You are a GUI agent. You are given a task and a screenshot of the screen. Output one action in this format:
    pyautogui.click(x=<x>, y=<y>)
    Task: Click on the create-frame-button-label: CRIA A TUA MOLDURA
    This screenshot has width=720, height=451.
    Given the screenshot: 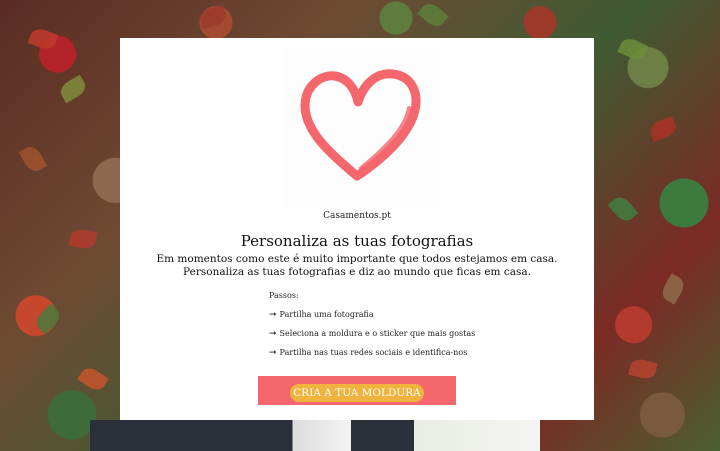 What is the action you would take?
    pyautogui.click(x=357, y=393)
    